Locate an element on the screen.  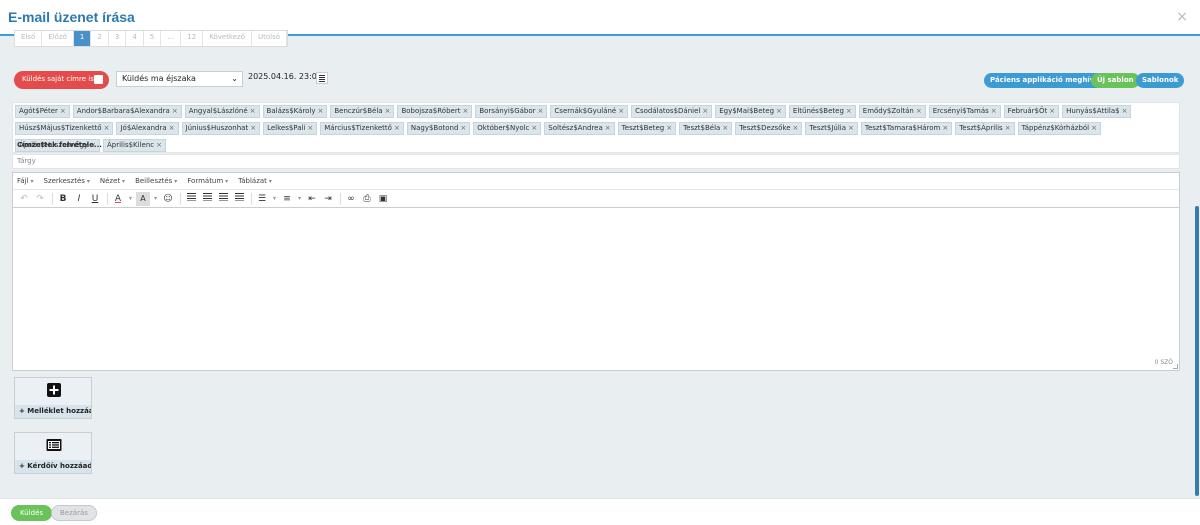
editor-menu-item: Fájl is located at coordinates (25, 181).